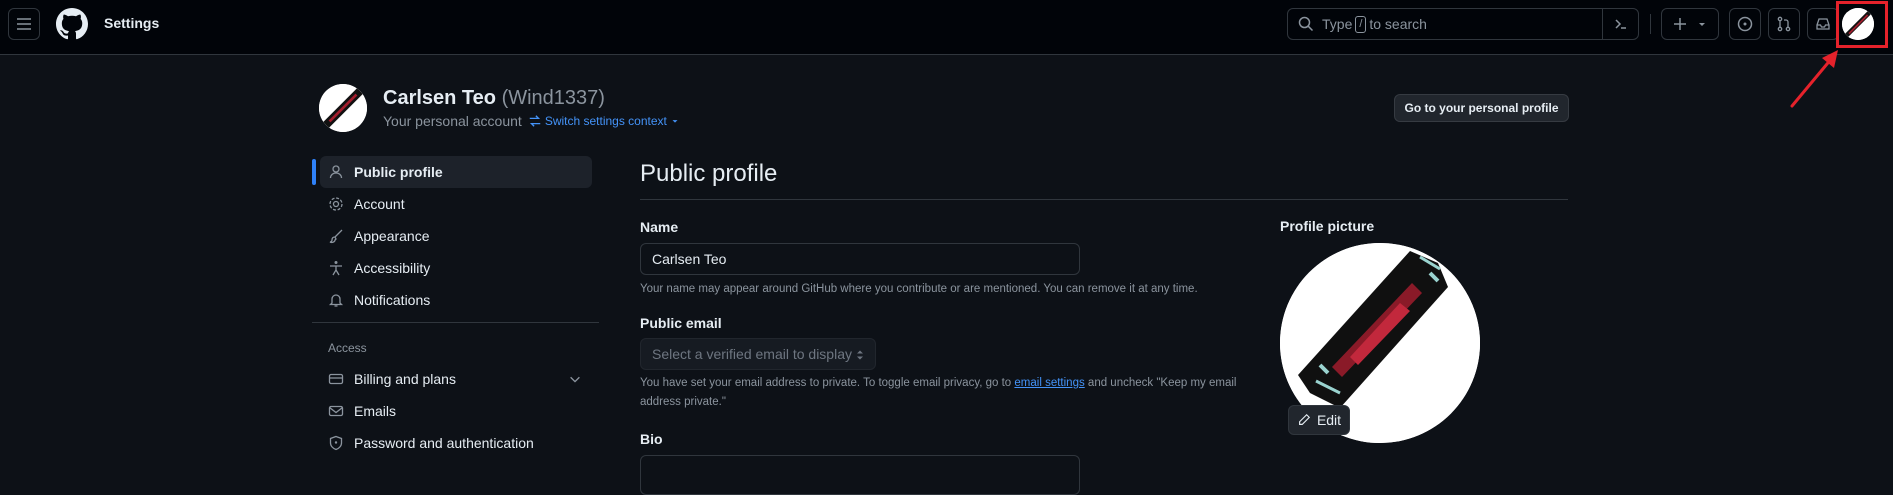 The height and width of the screenshot is (495, 1893). I want to click on account-login: (Wind1337), so click(553, 98).